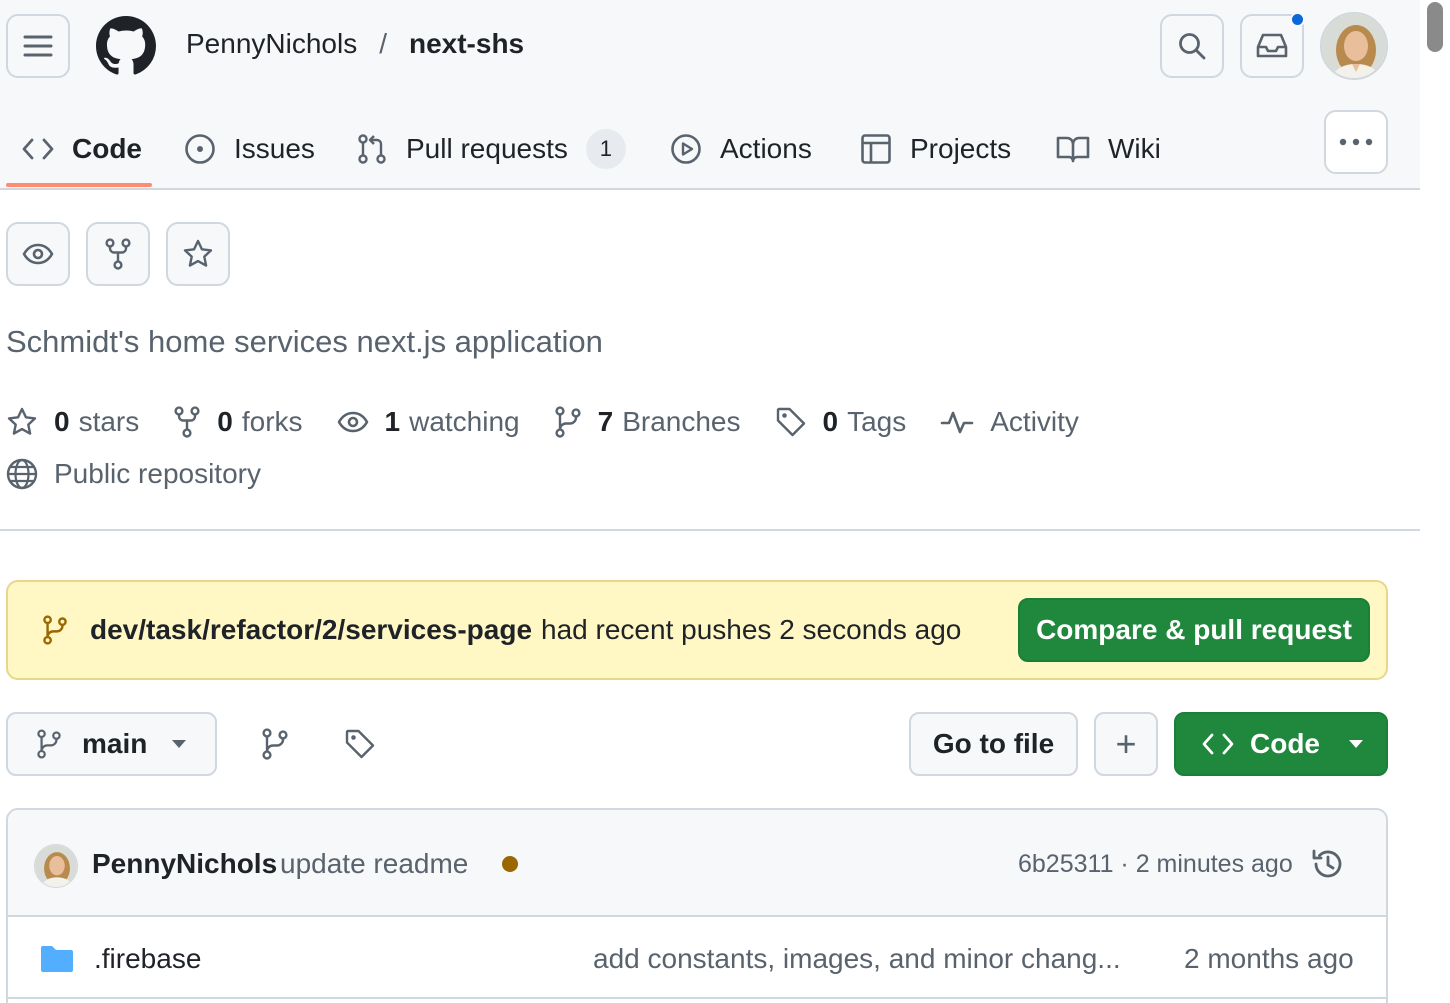 The width and height of the screenshot is (1450, 1003). What do you see at coordinates (225, 421) in the screenshot?
I see `forks-count: 0` at bounding box center [225, 421].